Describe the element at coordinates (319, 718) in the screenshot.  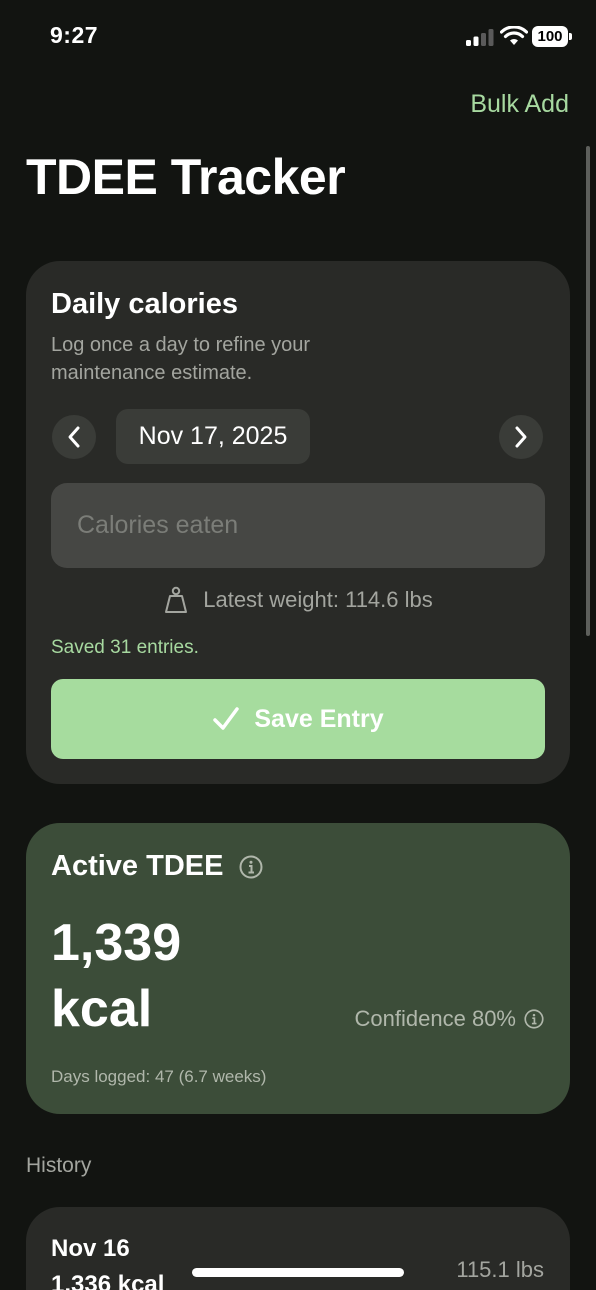
I see `save-entry-label: Save Entry` at that location.